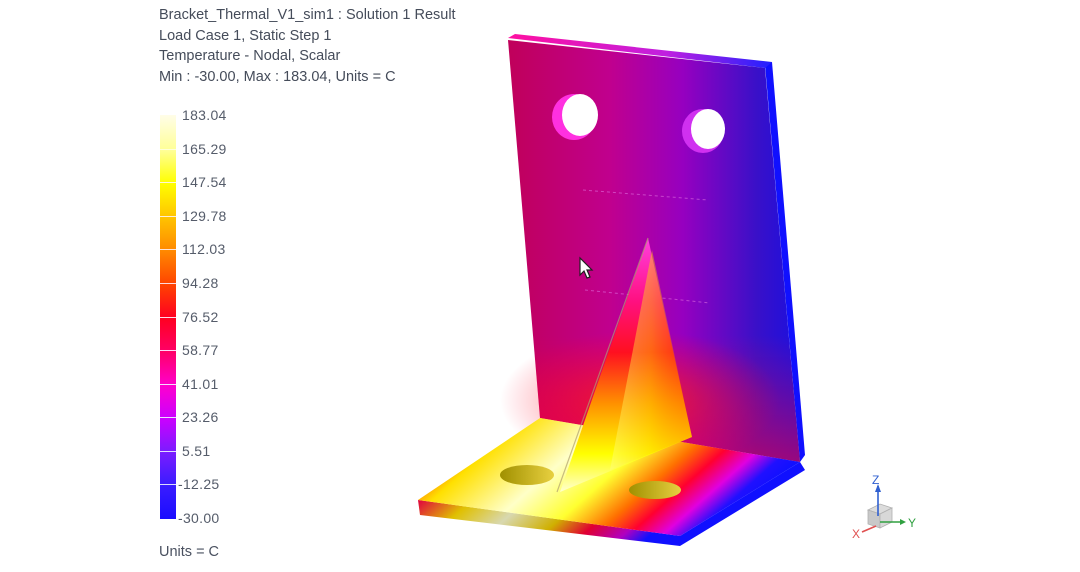 This screenshot has height=572, width=1080. Describe the element at coordinates (875, 480) in the screenshot. I see `triad-z-label: Z` at that location.